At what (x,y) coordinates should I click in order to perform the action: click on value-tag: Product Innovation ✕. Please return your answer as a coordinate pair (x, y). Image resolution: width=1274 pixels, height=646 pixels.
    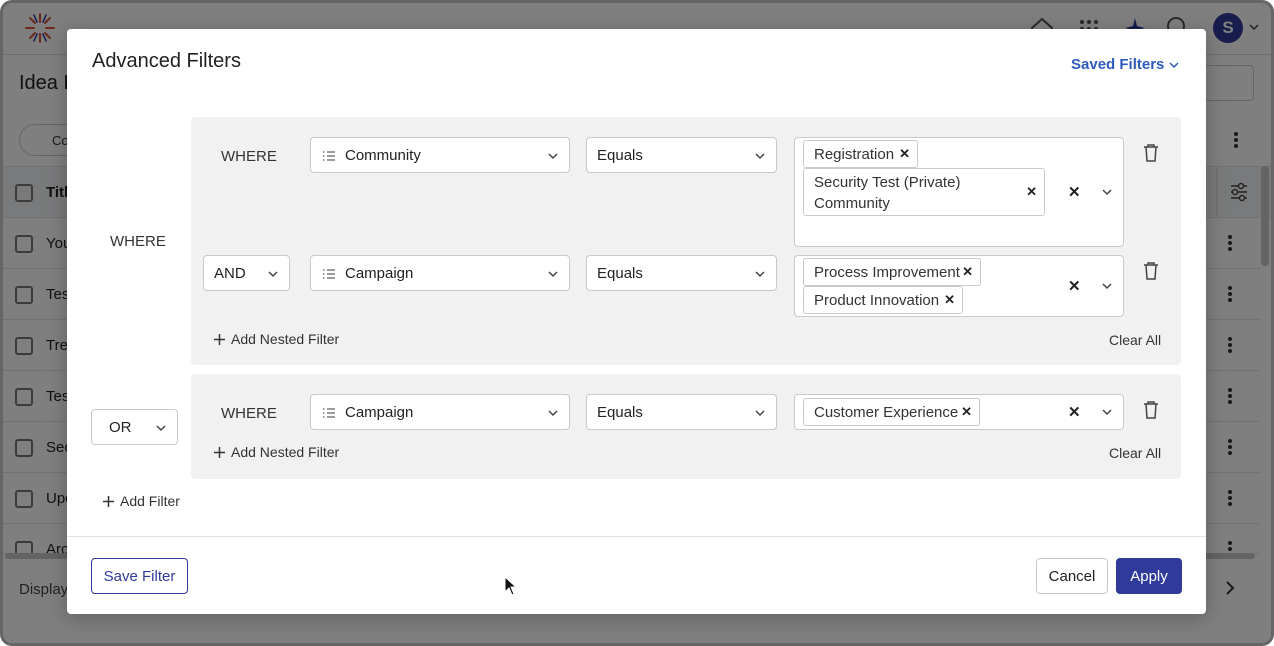
    Looking at the image, I should click on (883, 300).